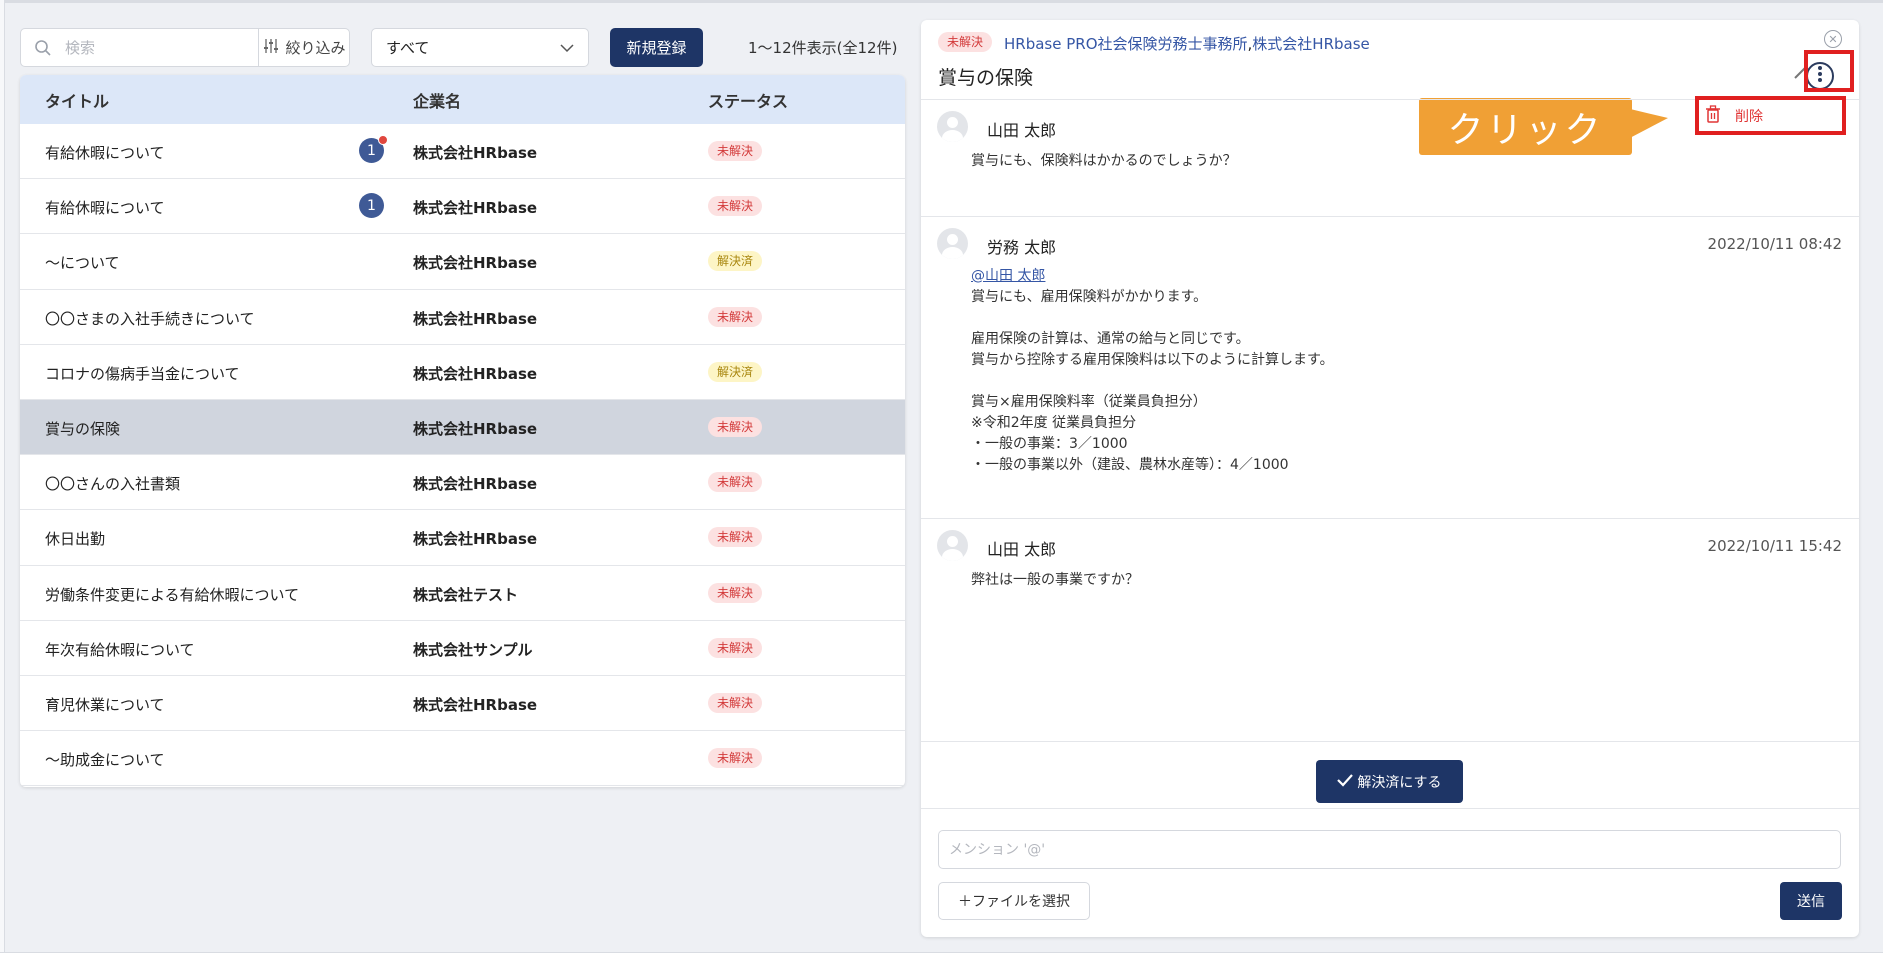 The width and height of the screenshot is (1883, 962). Describe the element at coordinates (105, 704) in the screenshot. I see `row-title: 育児休業について` at that location.